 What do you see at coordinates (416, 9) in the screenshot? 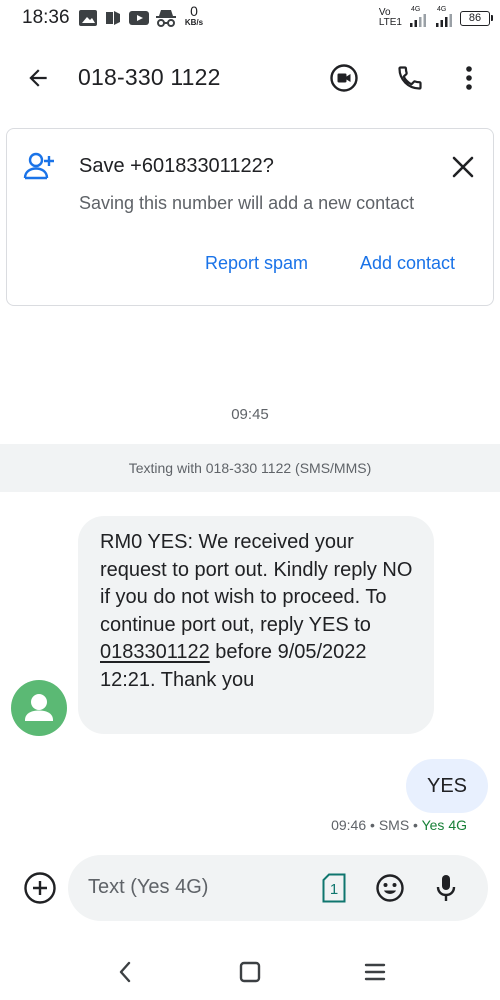
I see `signal1-network-label: 4G` at bounding box center [416, 9].